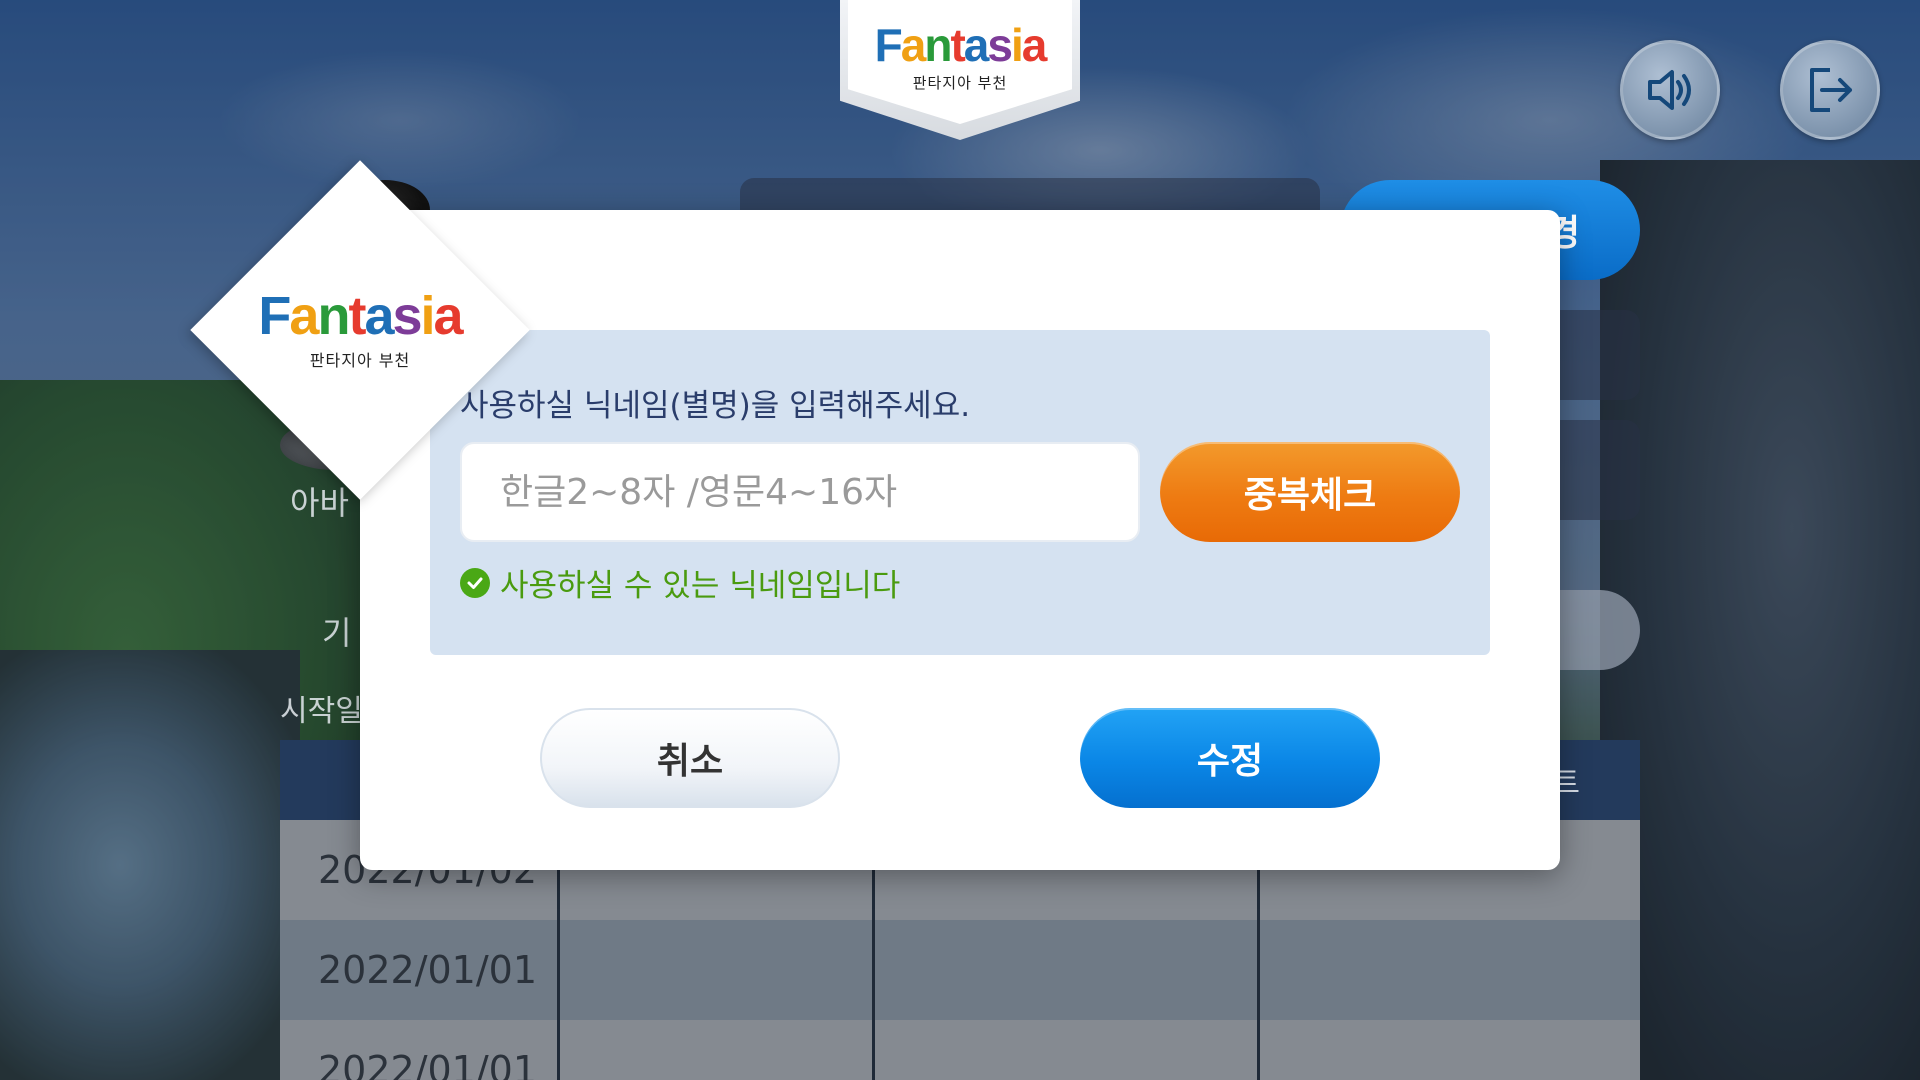 This screenshot has width=1920, height=1080. What do you see at coordinates (321, 711) in the screenshot?
I see `start-date-label: 시작일` at bounding box center [321, 711].